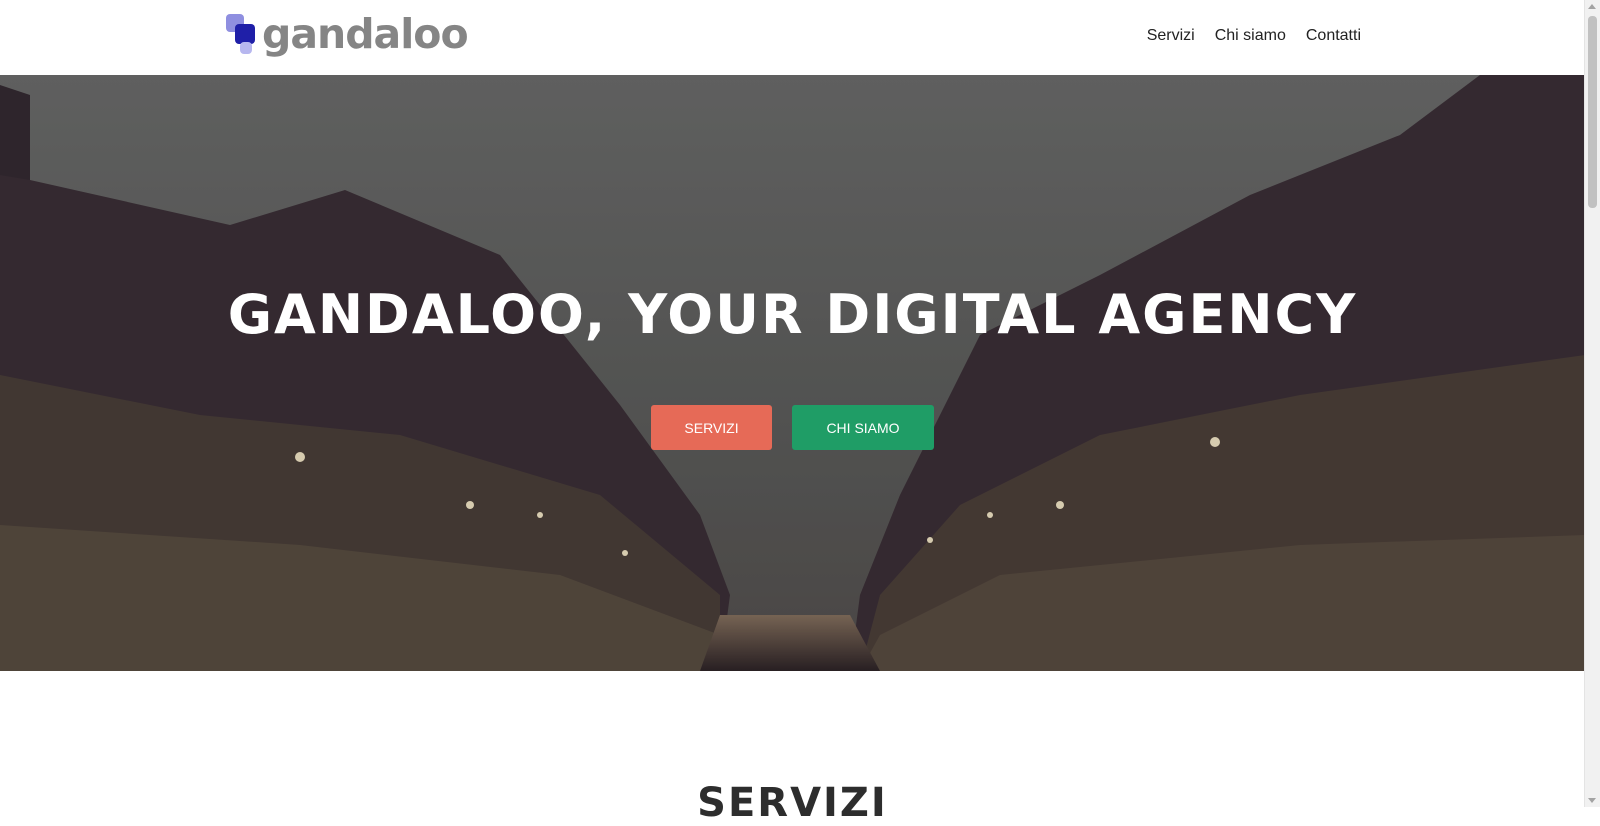 Image resolution: width=1600 pixels, height=826 pixels. What do you see at coordinates (792, 803) in the screenshot?
I see `section-title-servizi: SERVIZI` at bounding box center [792, 803].